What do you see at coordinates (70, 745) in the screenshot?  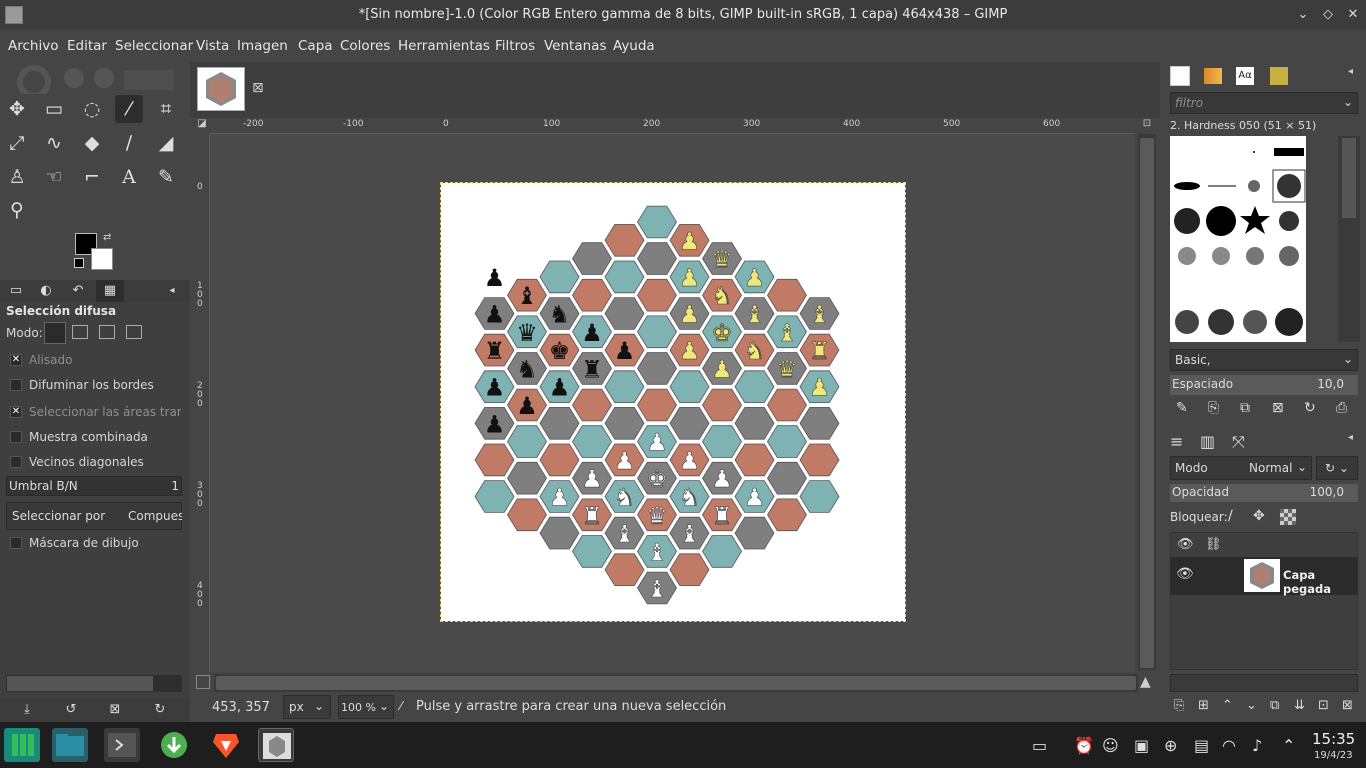 I see `file-manager-icon` at bounding box center [70, 745].